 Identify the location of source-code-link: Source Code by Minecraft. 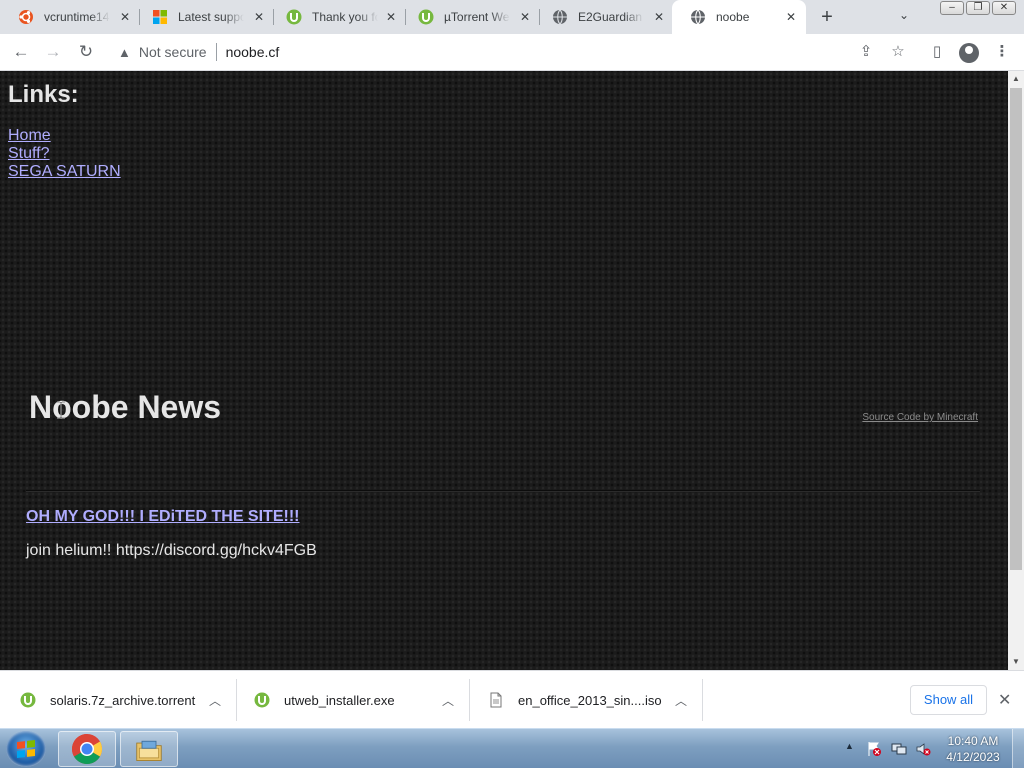
(920, 417).